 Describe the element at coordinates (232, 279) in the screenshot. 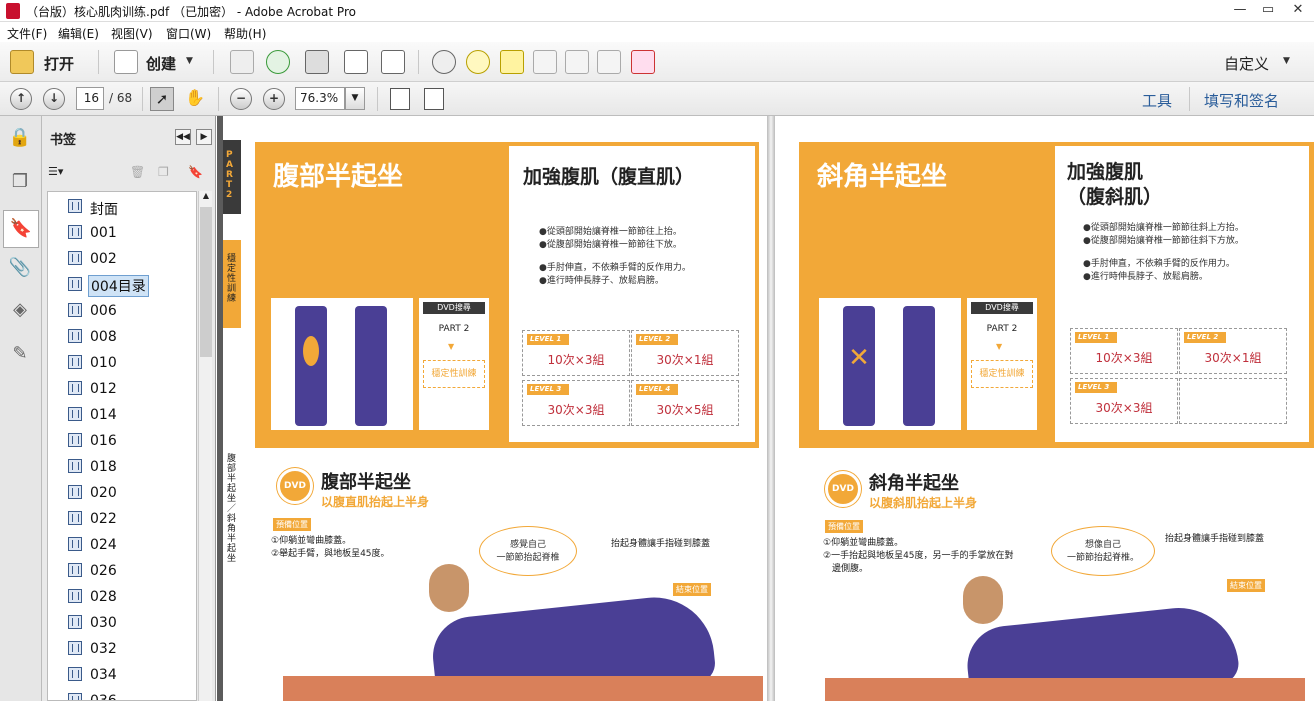

I see `side-label-stability: 穩定性訓練` at that location.